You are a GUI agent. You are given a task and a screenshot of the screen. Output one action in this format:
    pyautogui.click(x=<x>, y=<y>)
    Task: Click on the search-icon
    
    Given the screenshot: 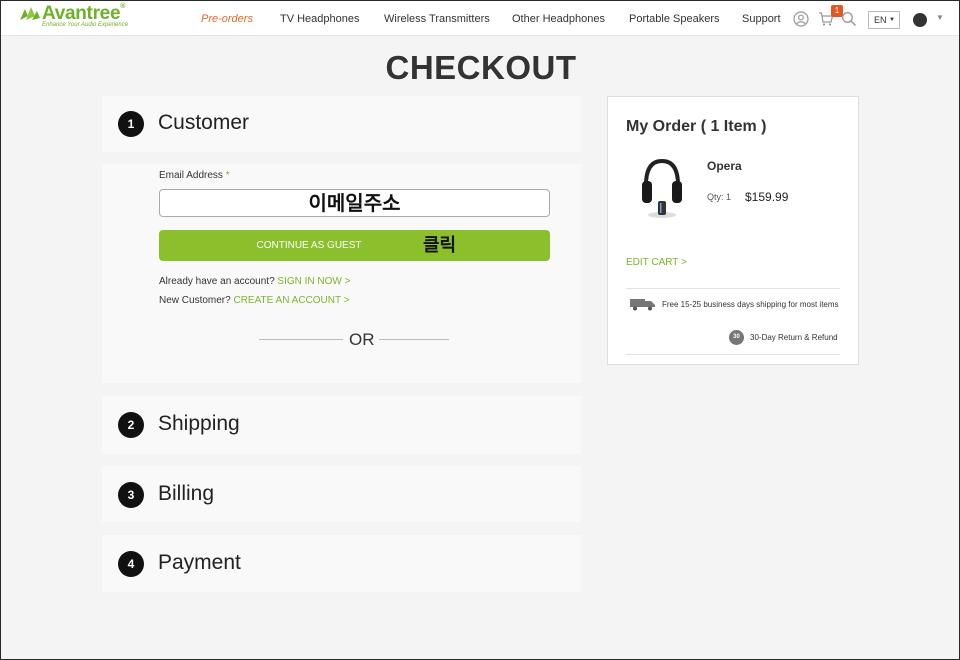 What is the action you would take?
    pyautogui.click(x=849, y=19)
    